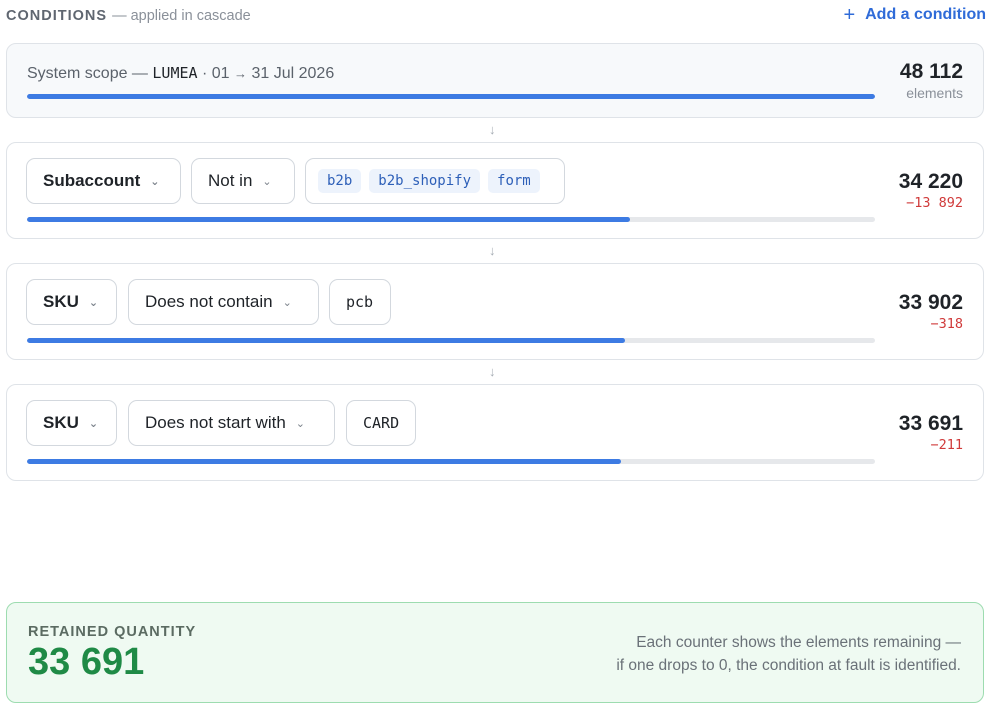  Describe the element at coordinates (220, 73) in the screenshot. I see `scope-date-start: 01` at that location.